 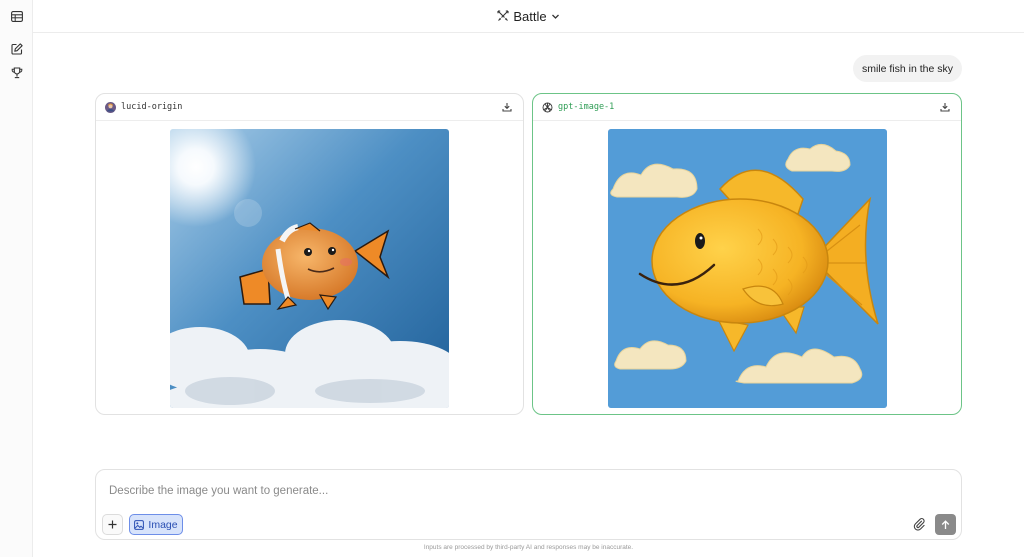 I want to click on user-prompt-bubble: smile fish in the sky, so click(x=907, y=68).